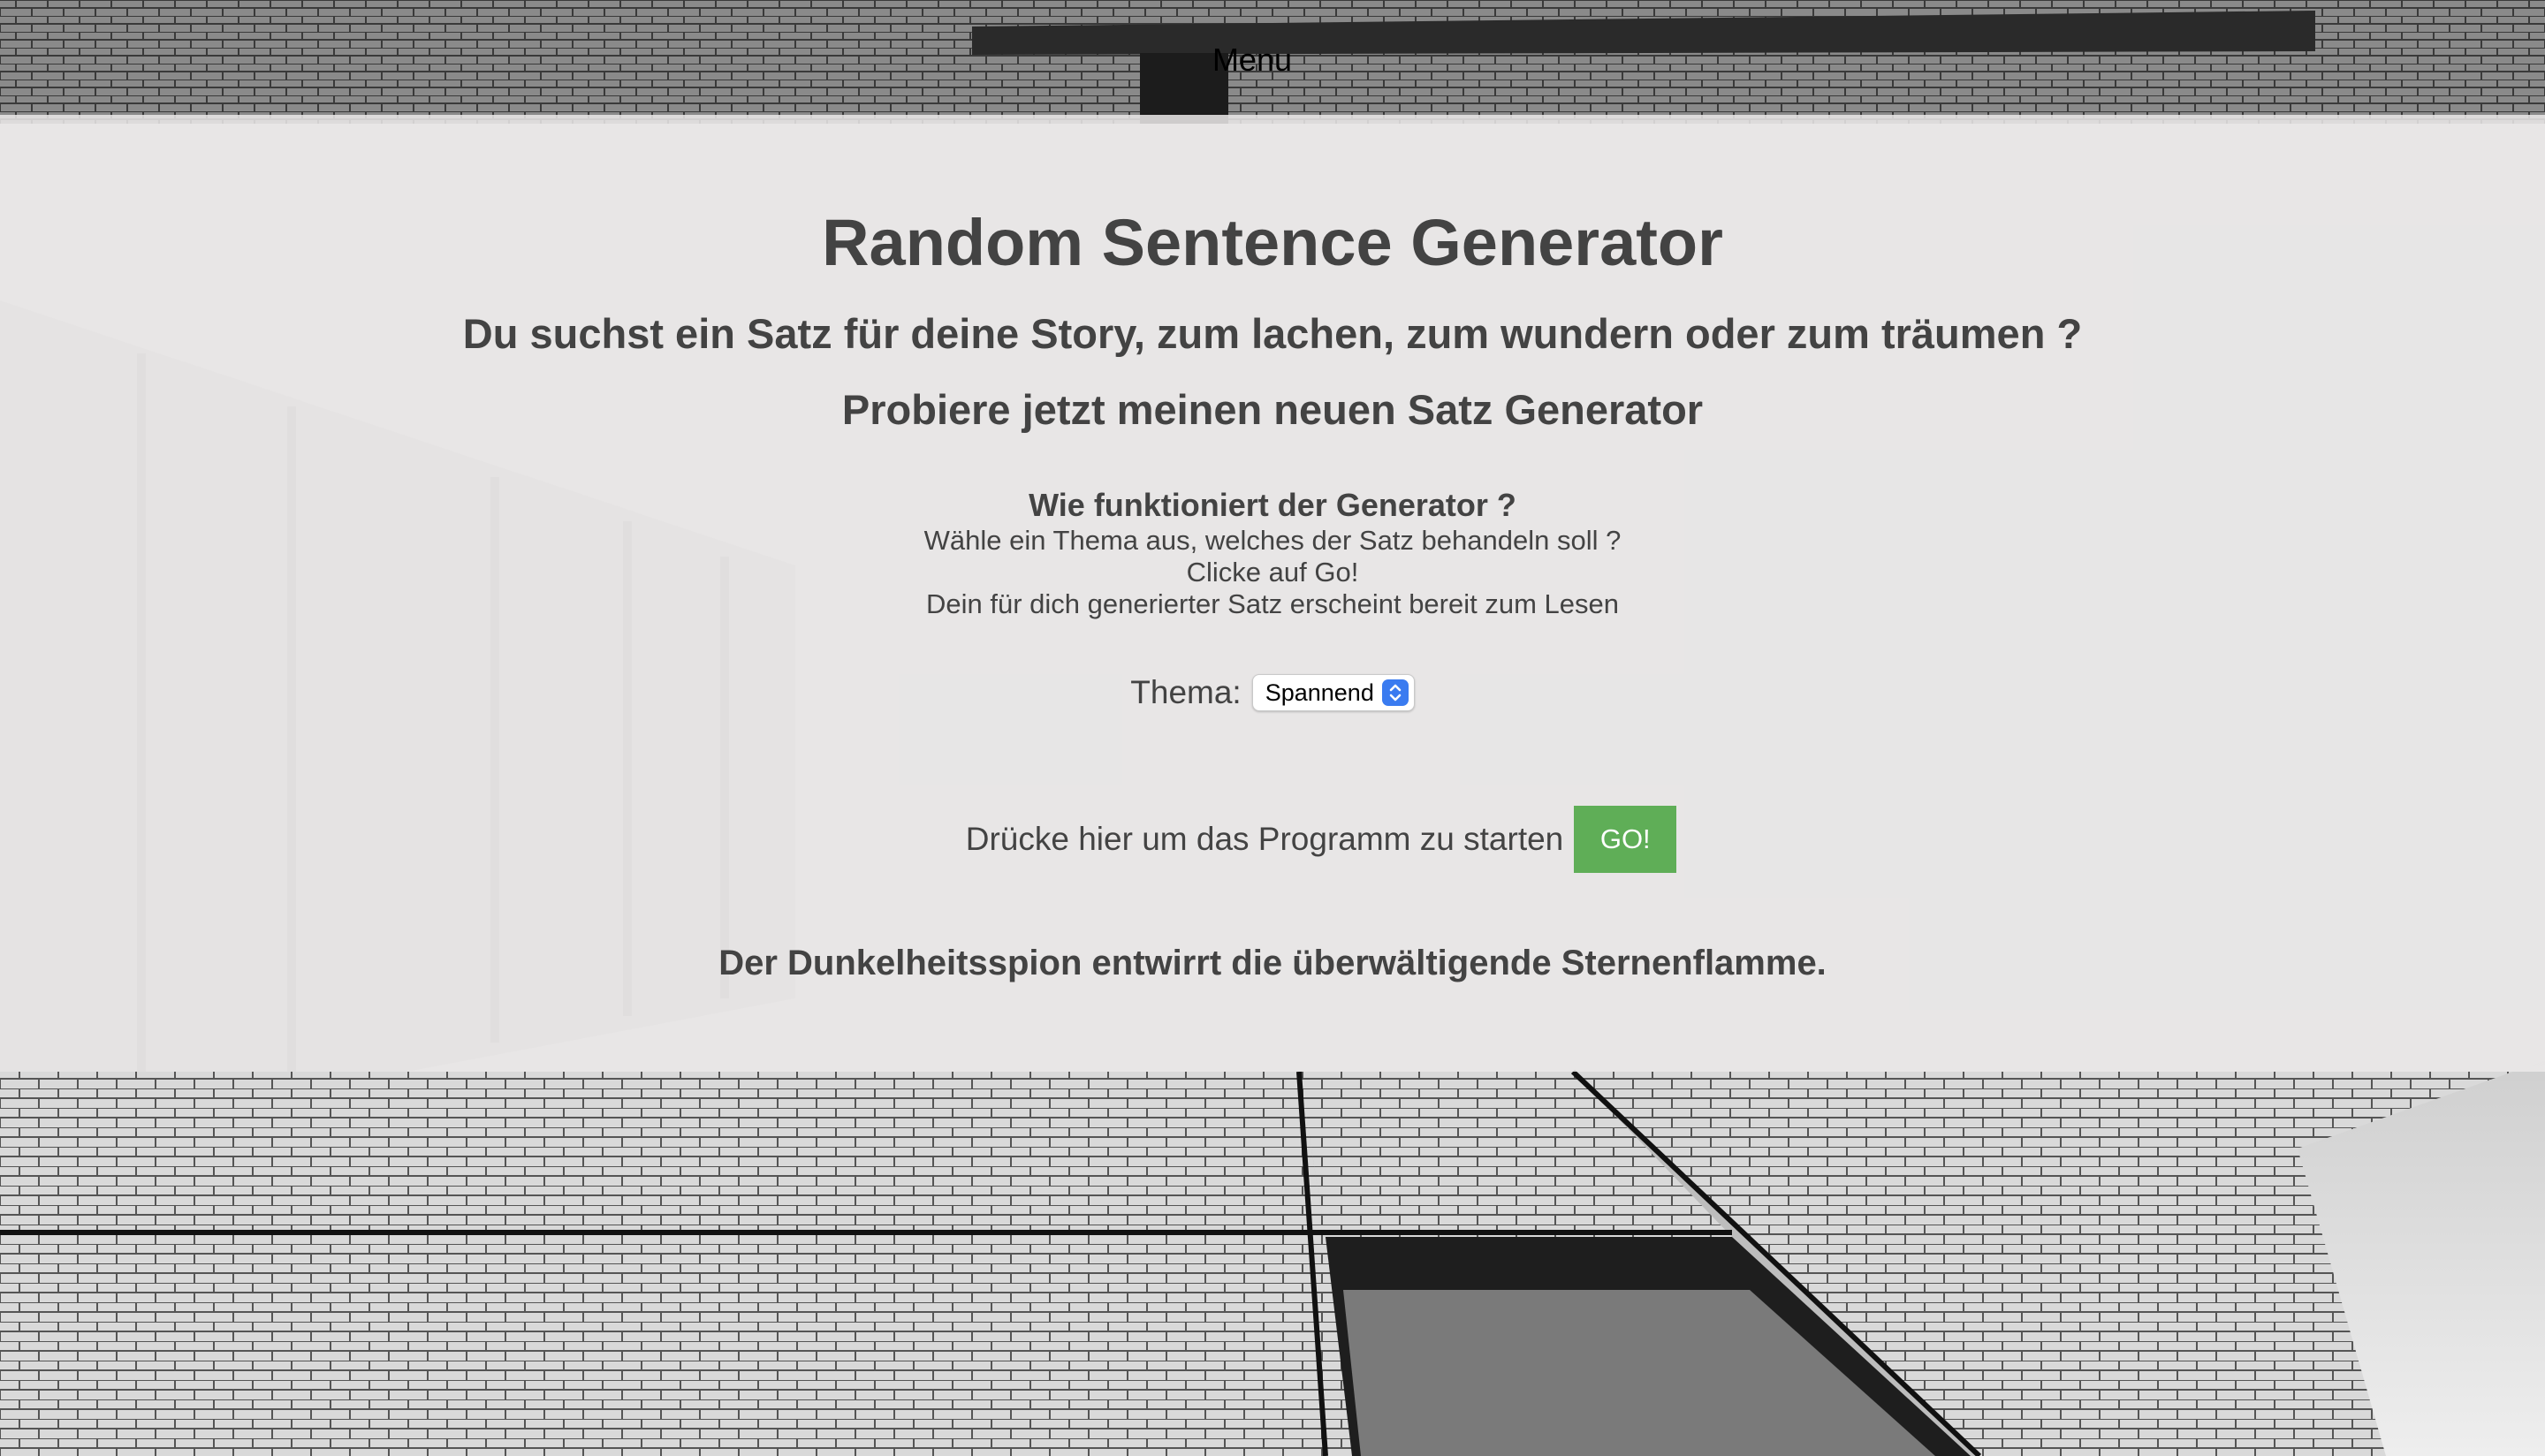  What do you see at coordinates (1319, 693) in the screenshot?
I see `theme-select-value: Spannend` at bounding box center [1319, 693].